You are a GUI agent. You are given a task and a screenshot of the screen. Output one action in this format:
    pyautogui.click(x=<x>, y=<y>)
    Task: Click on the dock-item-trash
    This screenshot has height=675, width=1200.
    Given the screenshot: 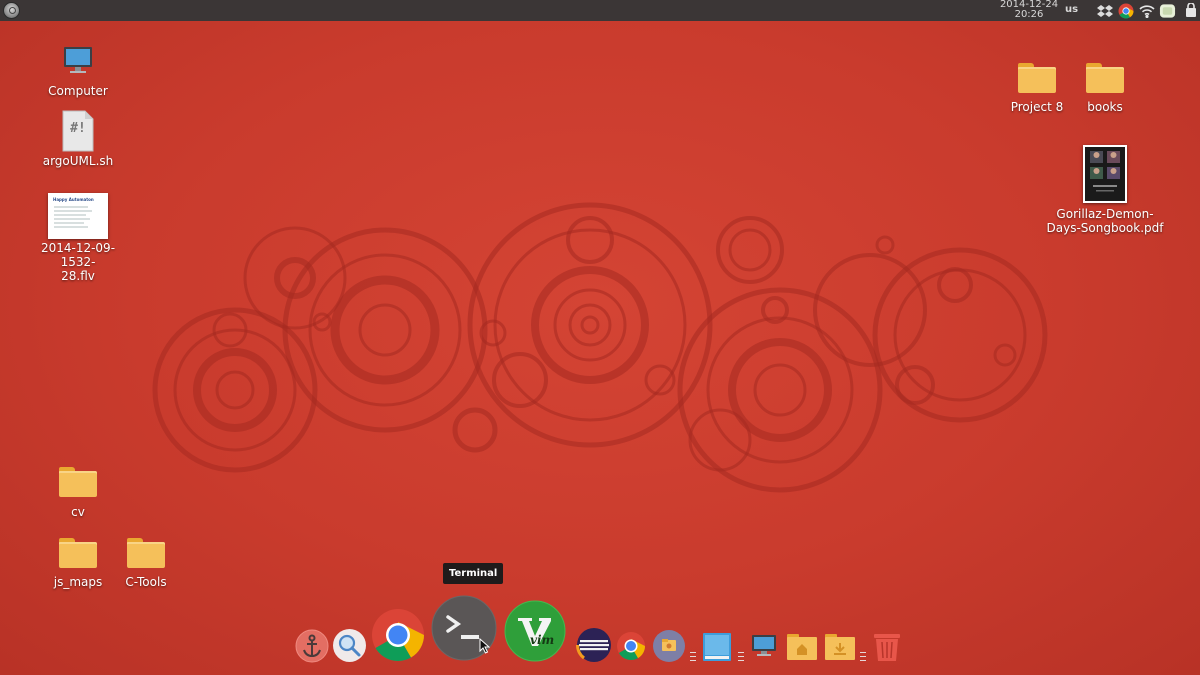 What is the action you would take?
    pyautogui.click(x=887, y=649)
    